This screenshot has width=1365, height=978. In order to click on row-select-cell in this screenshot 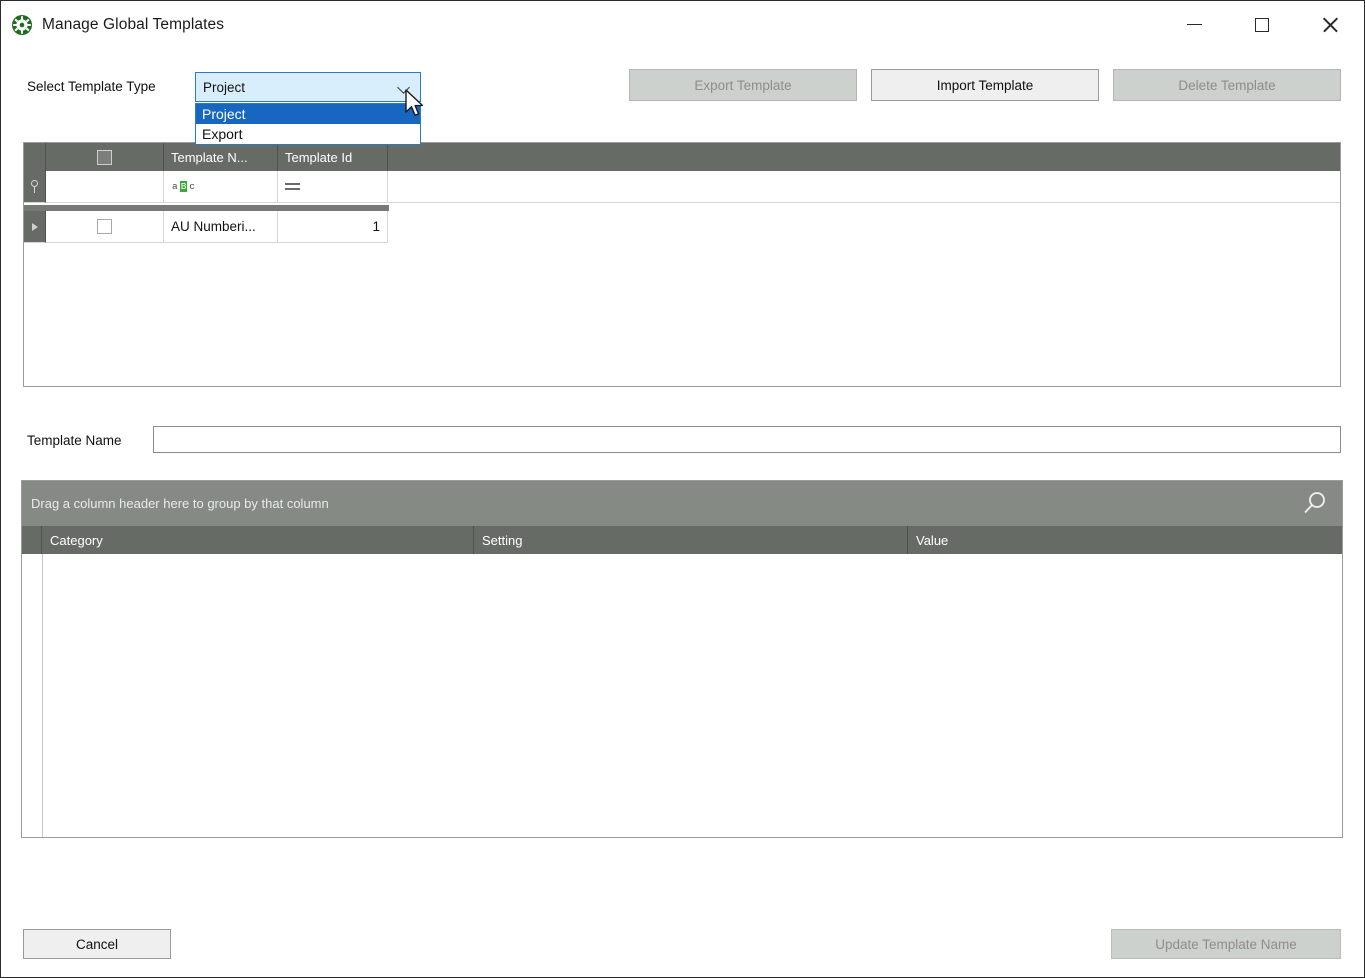, I will do `click(105, 227)`.